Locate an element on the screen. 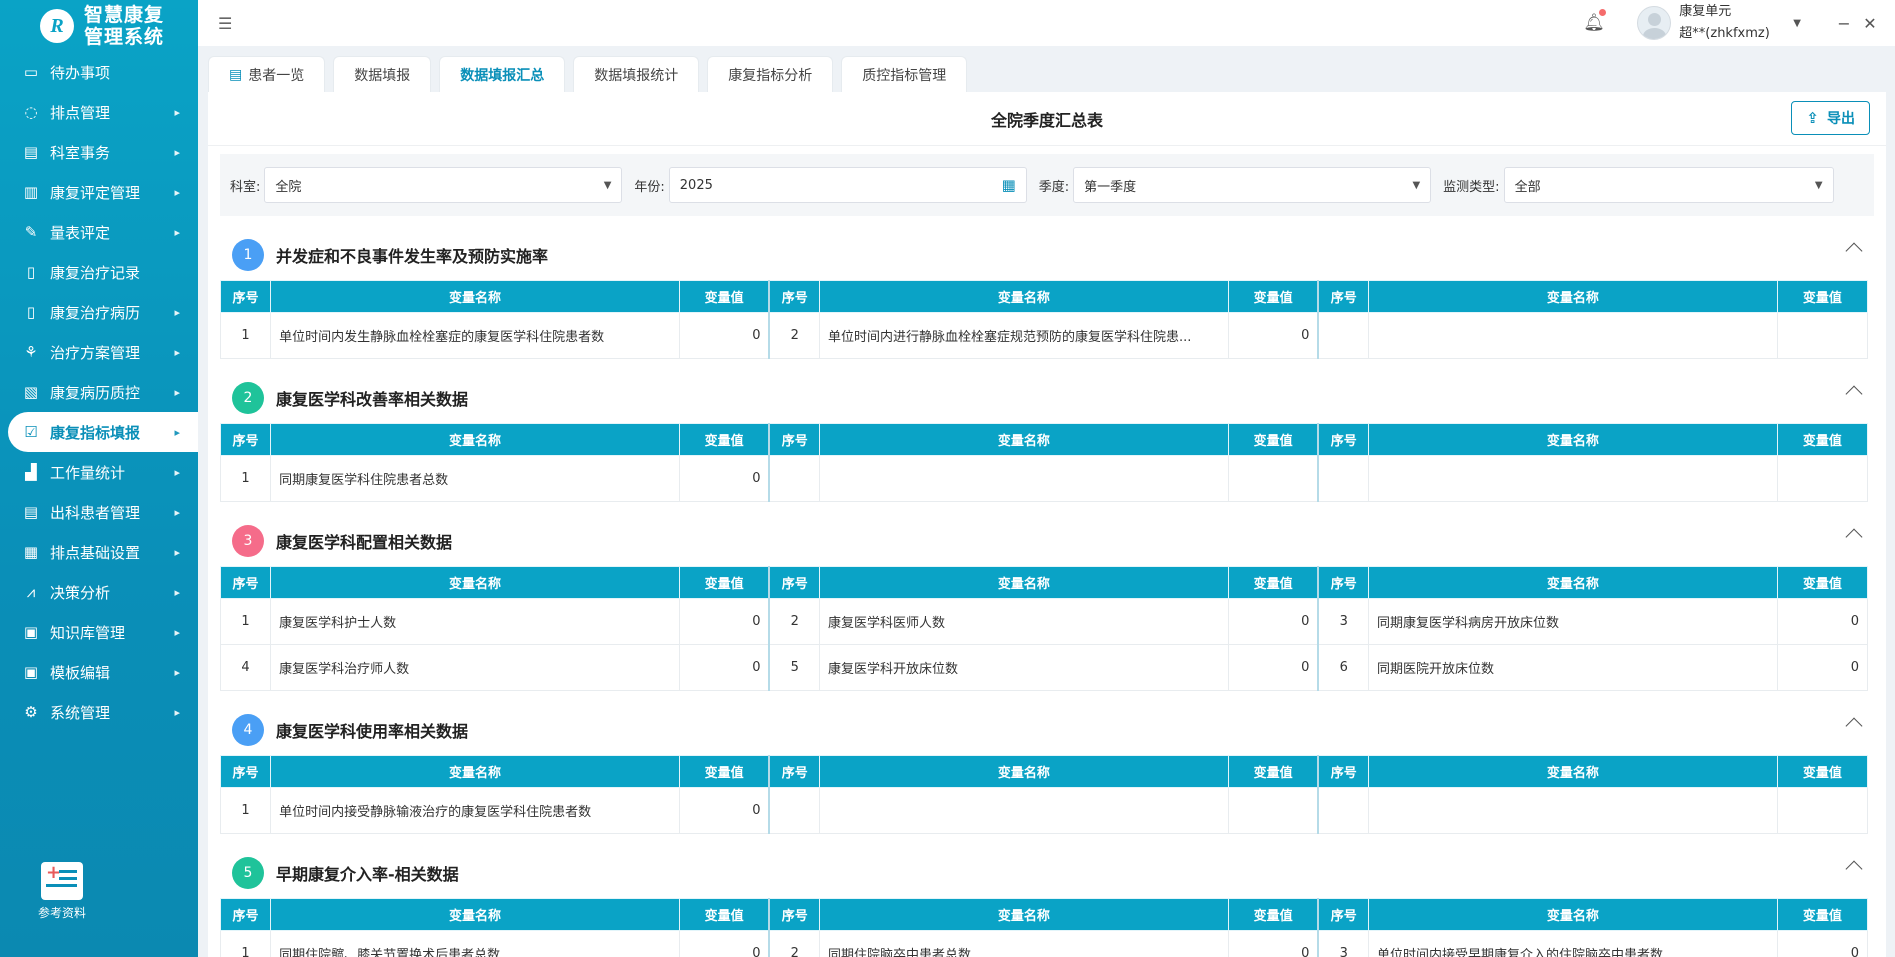  tab-1: 数据填报 is located at coordinates (382, 74).